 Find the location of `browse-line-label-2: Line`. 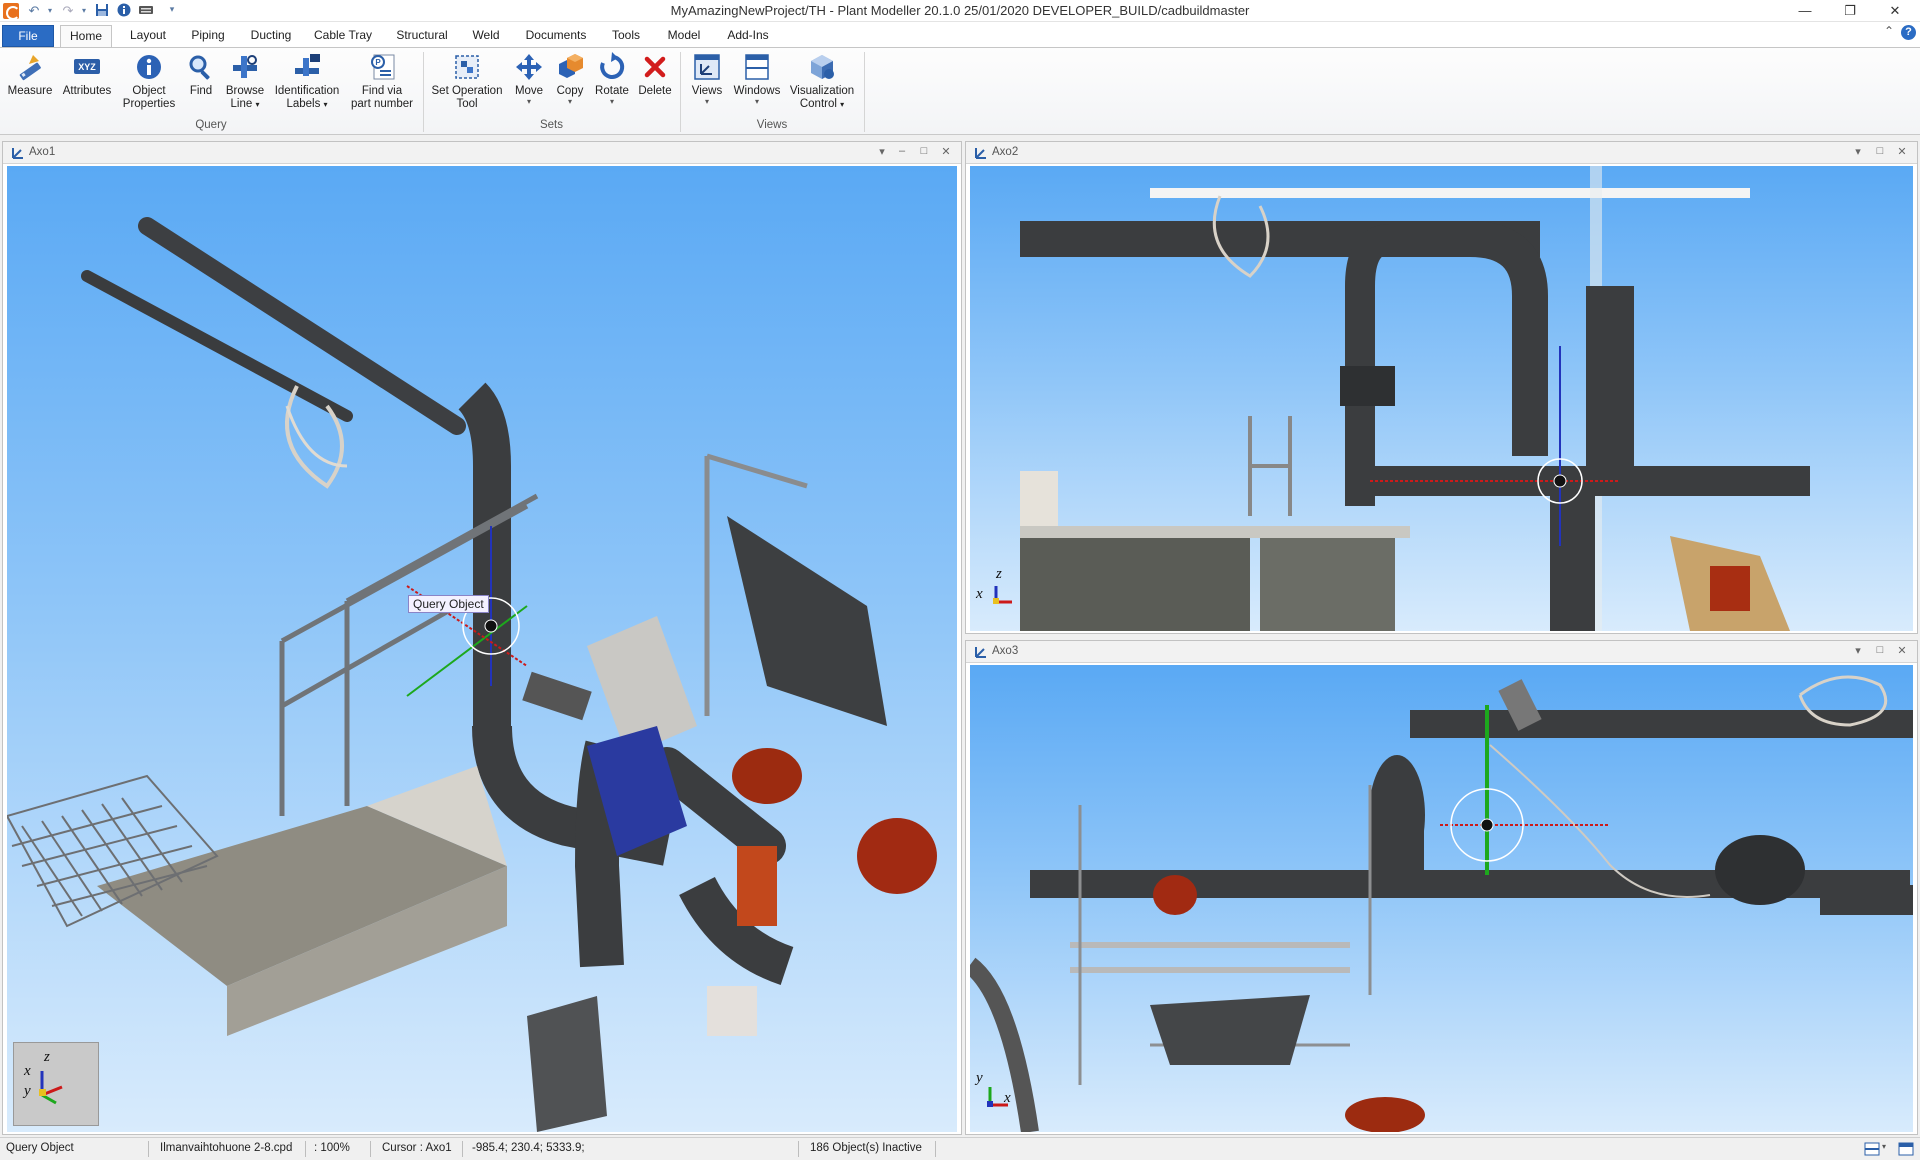

browse-line-label-2: Line is located at coordinates (241, 104).